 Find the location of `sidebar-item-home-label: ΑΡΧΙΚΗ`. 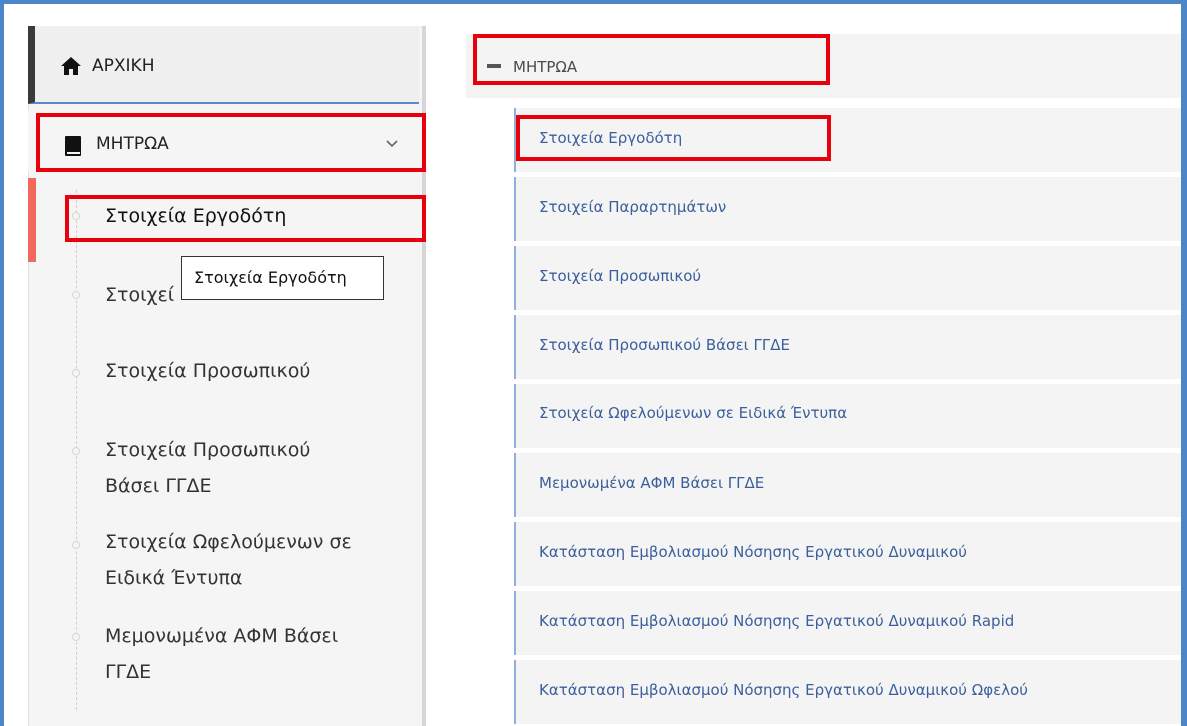

sidebar-item-home-label: ΑΡΧΙΚΗ is located at coordinates (123, 66).